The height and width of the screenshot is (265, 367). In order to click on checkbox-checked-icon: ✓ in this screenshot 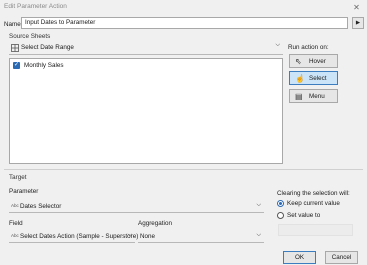, I will do `click(16, 65)`.